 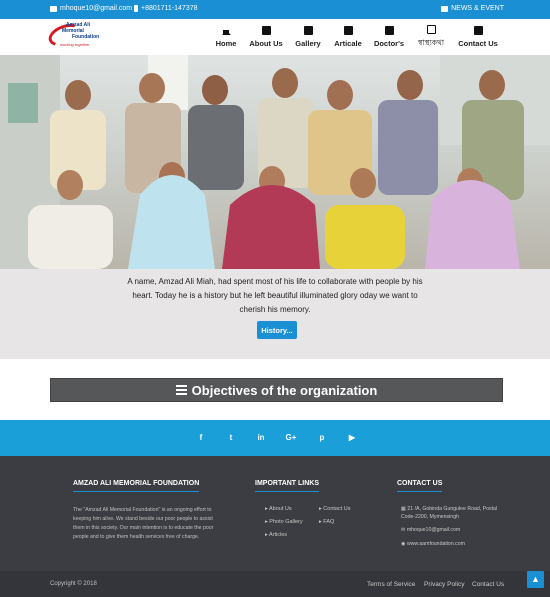 What do you see at coordinates (231, 438) in the screenshot?
I see `twitter-icon: t` at bounding box center [231, 438].